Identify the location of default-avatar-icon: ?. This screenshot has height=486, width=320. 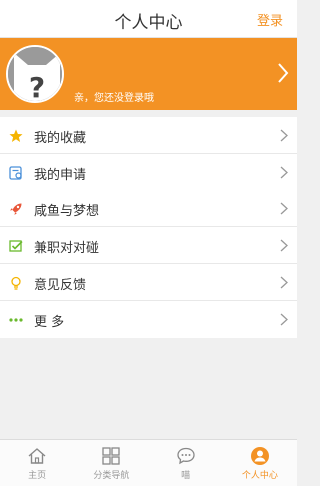
(35, 75).